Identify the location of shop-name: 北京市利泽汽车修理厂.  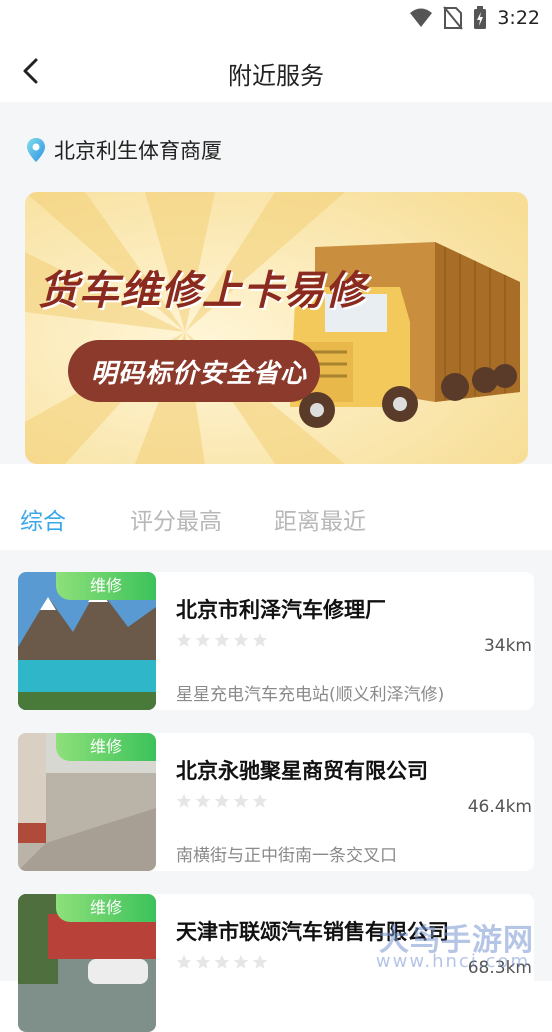
(281, 610).